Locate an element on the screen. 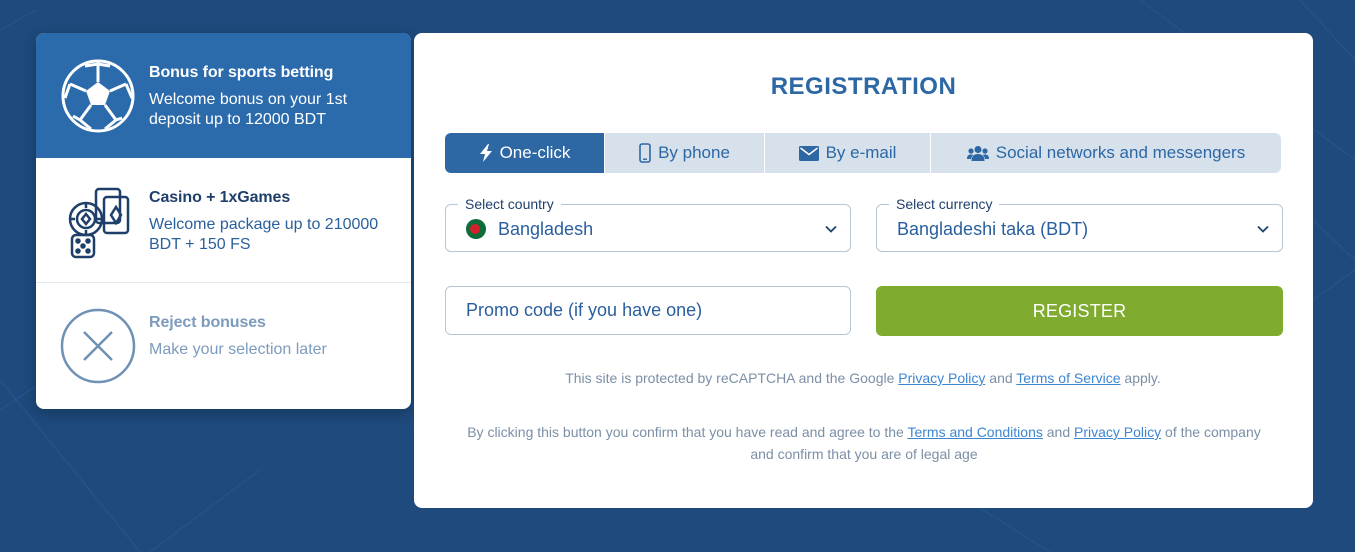 The image size is (1355, 552). close-circle-icon is located at coordinates (98, 346).